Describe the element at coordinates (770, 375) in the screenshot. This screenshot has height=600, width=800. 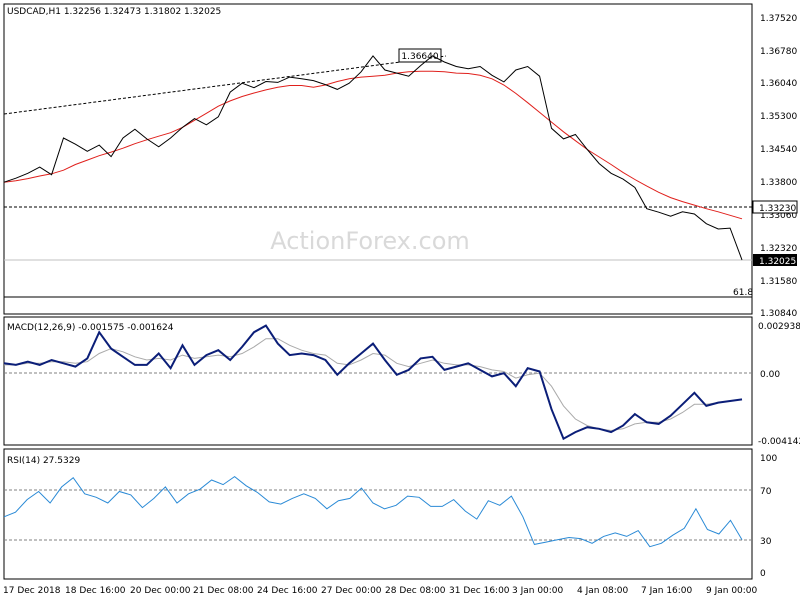
I see `macd-tick-label: 0.00` at that location.